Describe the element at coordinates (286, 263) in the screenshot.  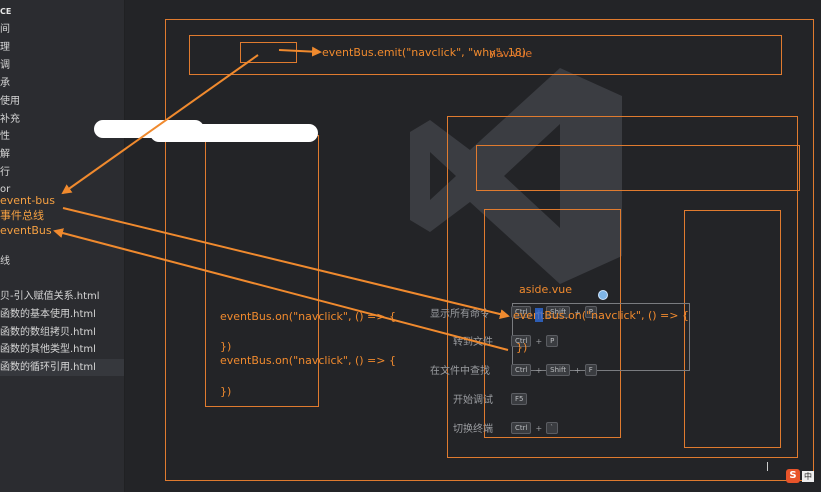
I see `arrow-bus-to-aside` at that location.